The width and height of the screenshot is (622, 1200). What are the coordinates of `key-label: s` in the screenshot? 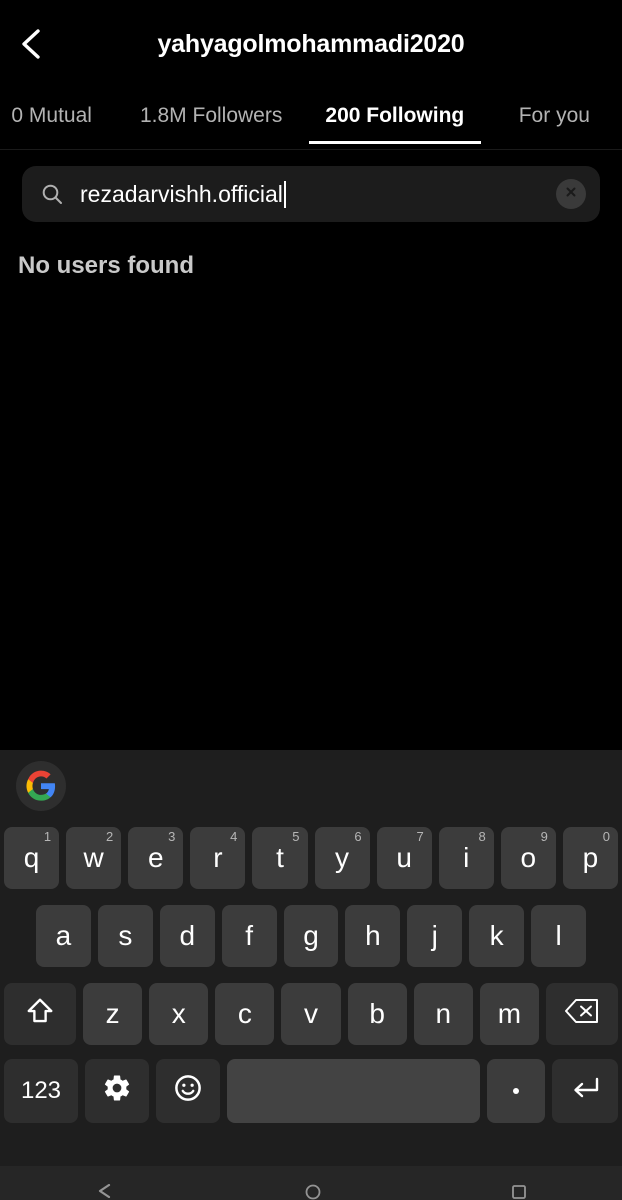 It's located at (125, 935).